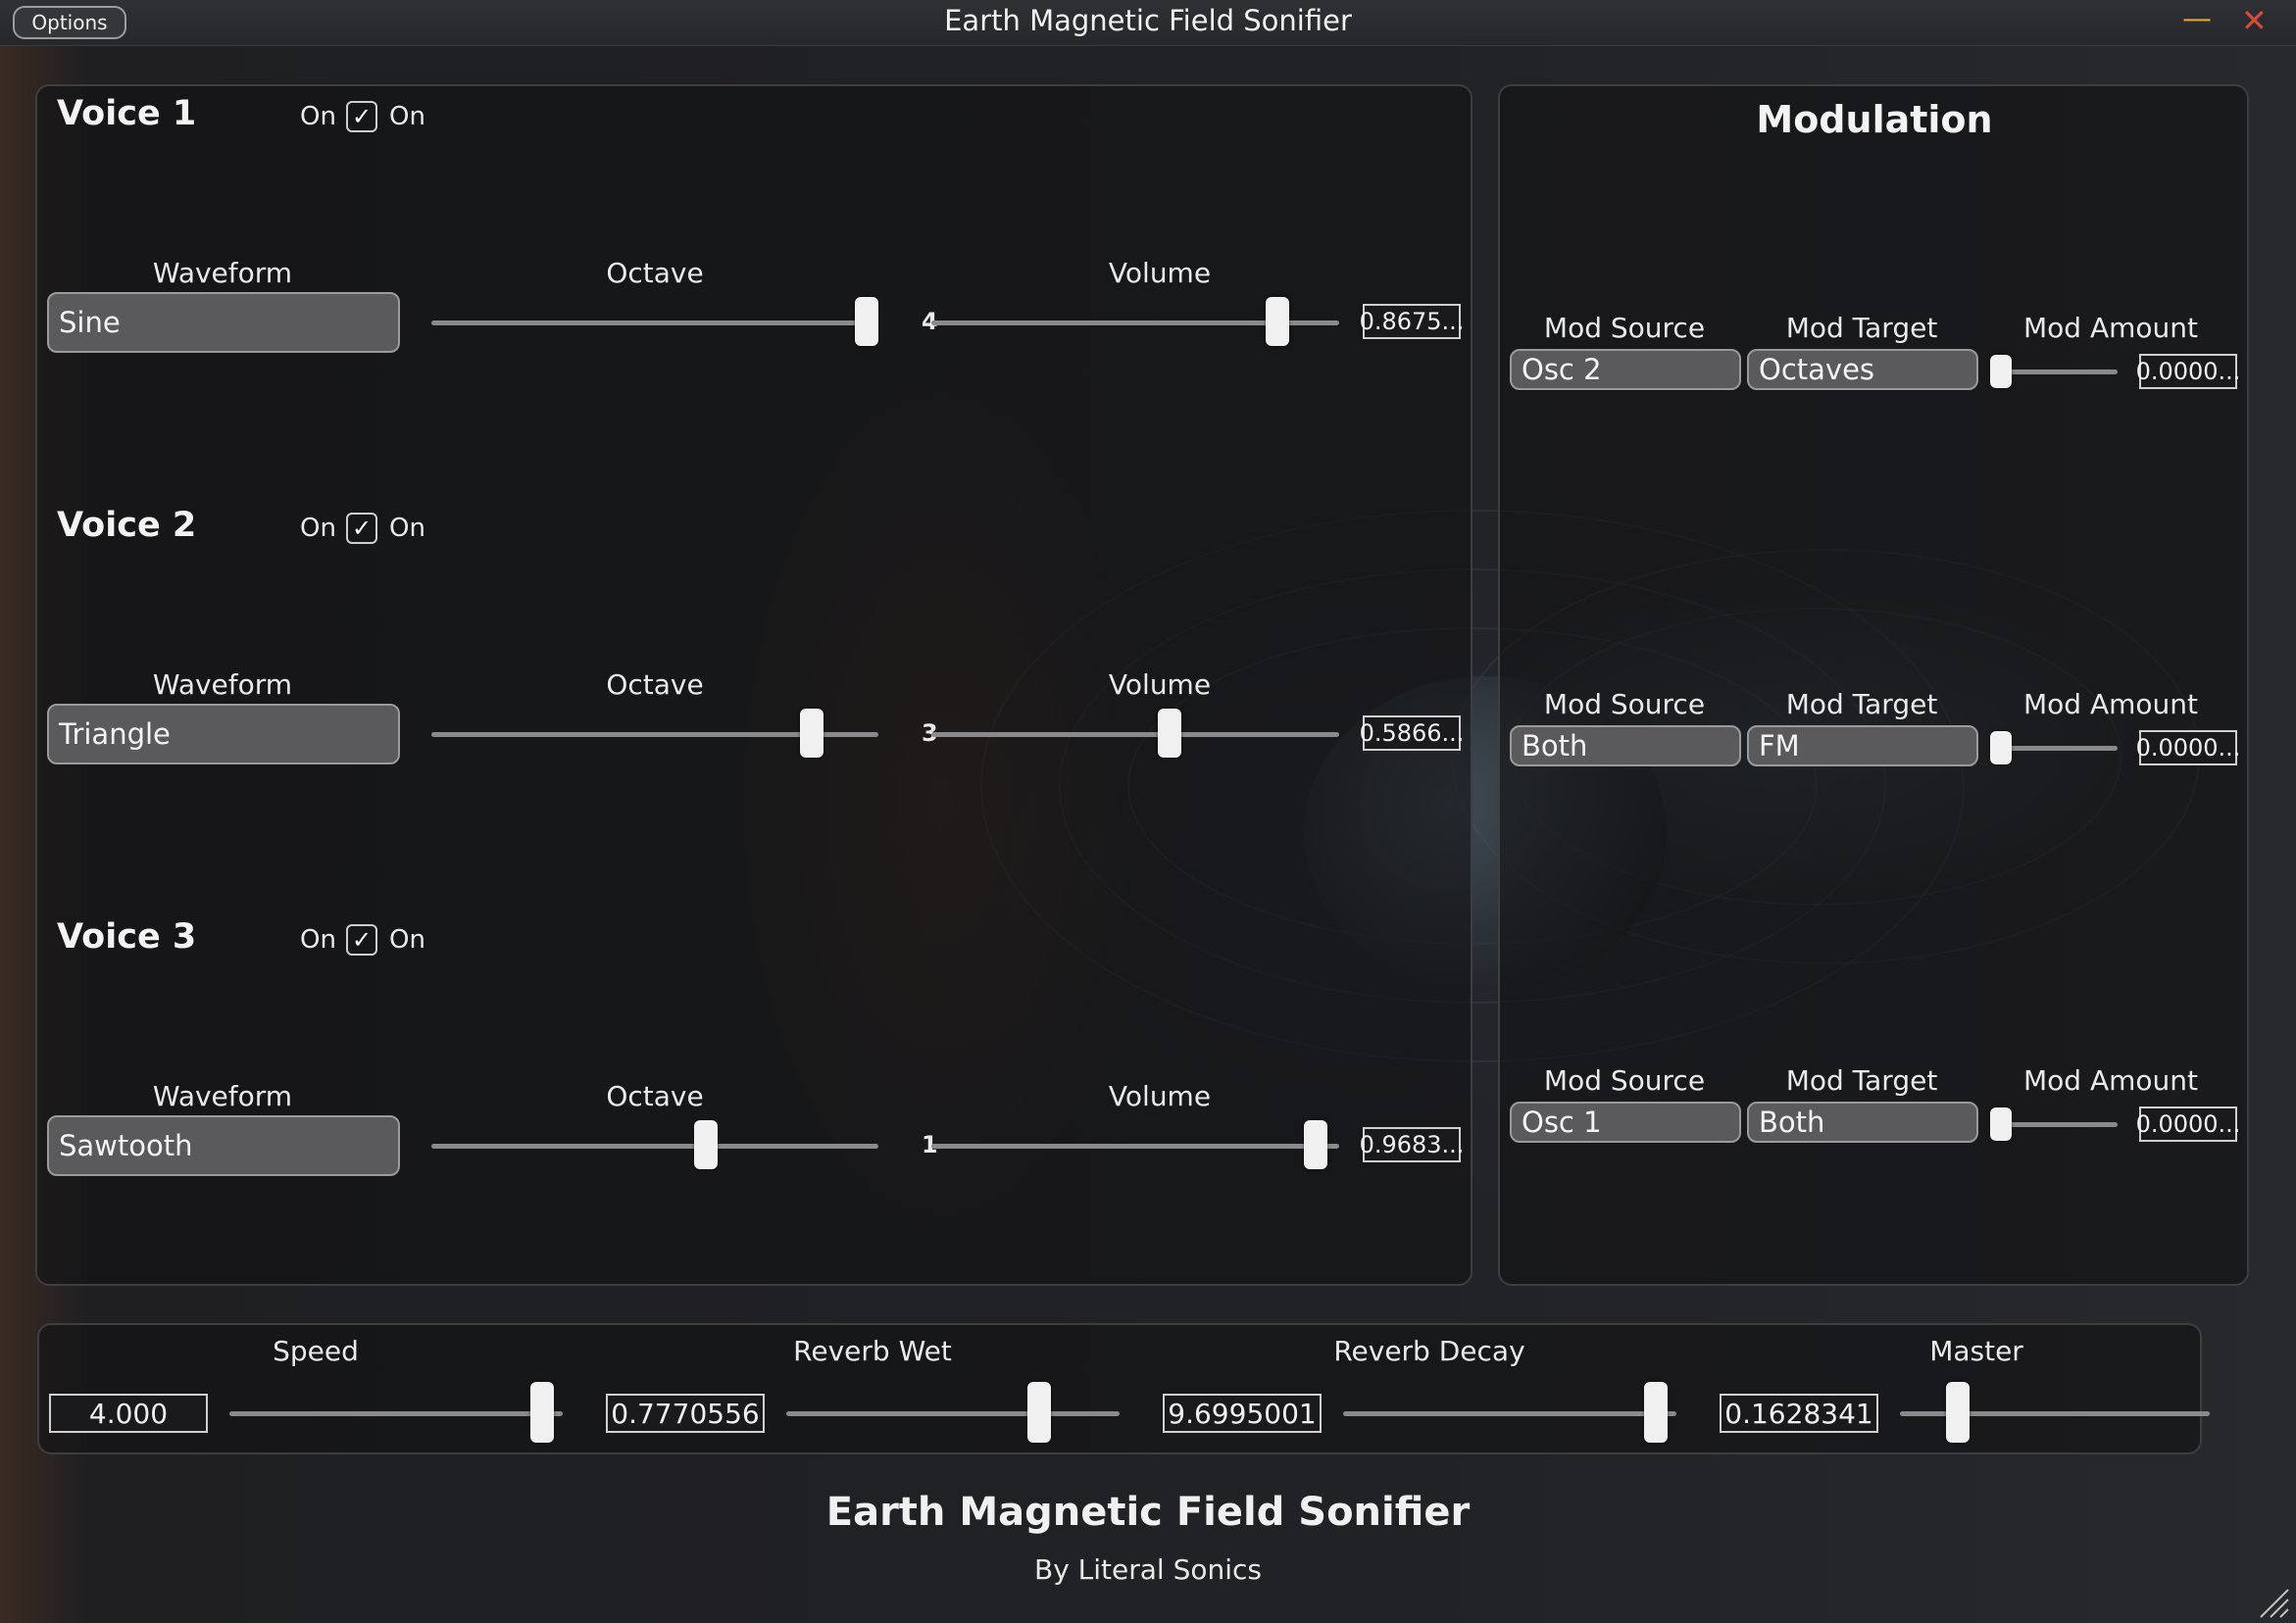  Describe the element at coordinates (1148, 1569) in the screenshot. I see `footer-subtitle: By Literal Sonics` at that location.